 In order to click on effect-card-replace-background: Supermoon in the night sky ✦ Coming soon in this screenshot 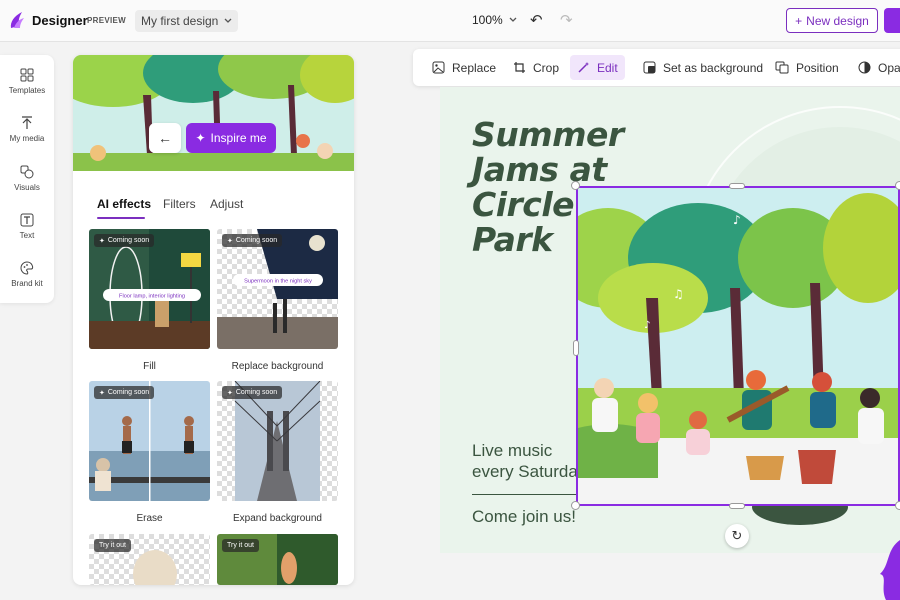, I will do `click(277, 289)`.